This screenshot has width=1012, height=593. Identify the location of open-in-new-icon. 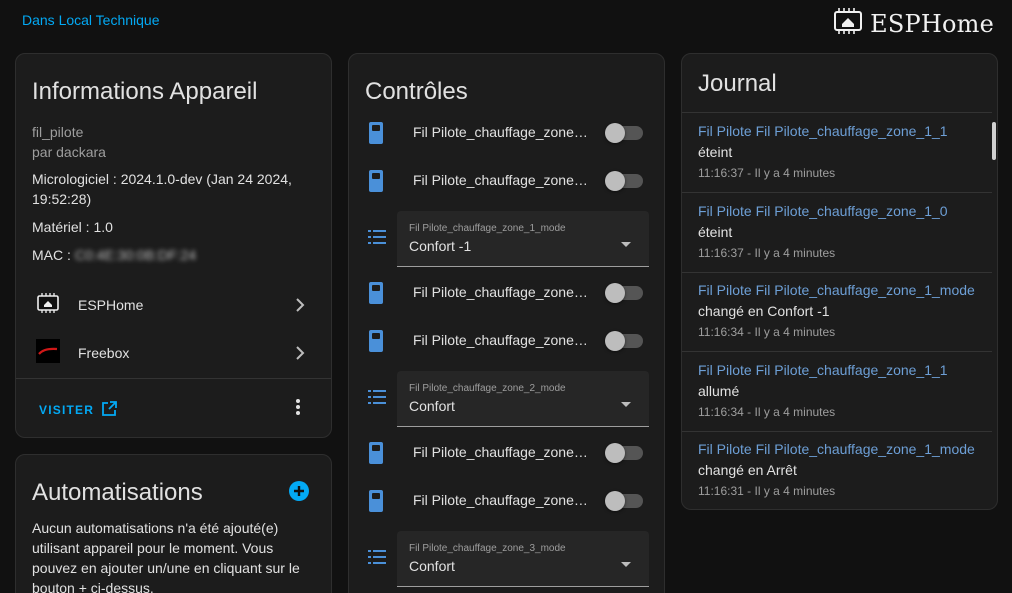
(109, 410).